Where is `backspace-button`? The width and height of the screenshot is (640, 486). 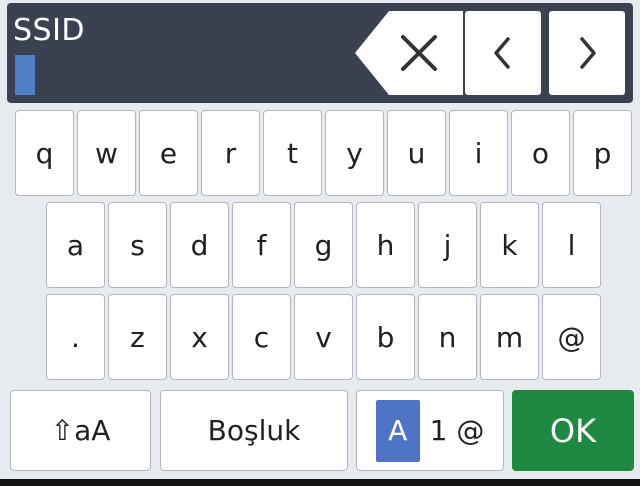
backspace-button is located at coordinates (409, 53).